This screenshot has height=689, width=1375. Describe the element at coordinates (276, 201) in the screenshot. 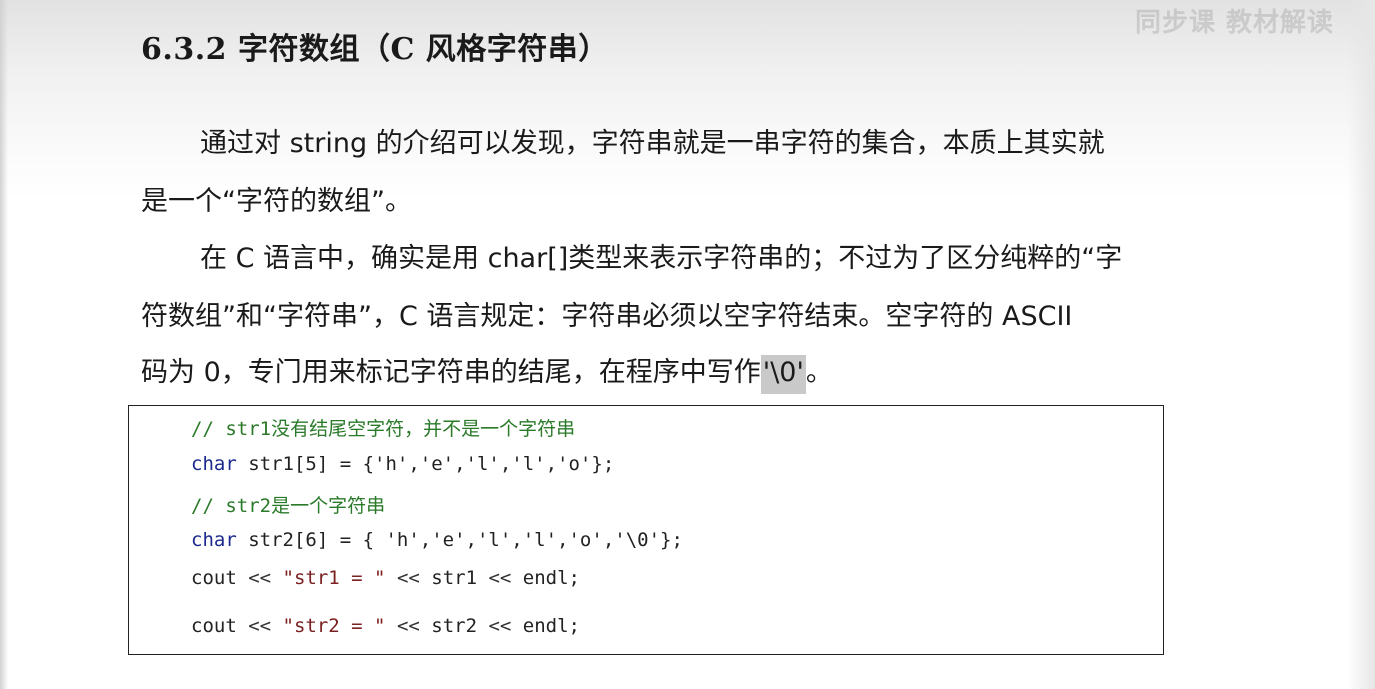

I see `paragraph-line: 是一个“字符的数组”。` at that location.